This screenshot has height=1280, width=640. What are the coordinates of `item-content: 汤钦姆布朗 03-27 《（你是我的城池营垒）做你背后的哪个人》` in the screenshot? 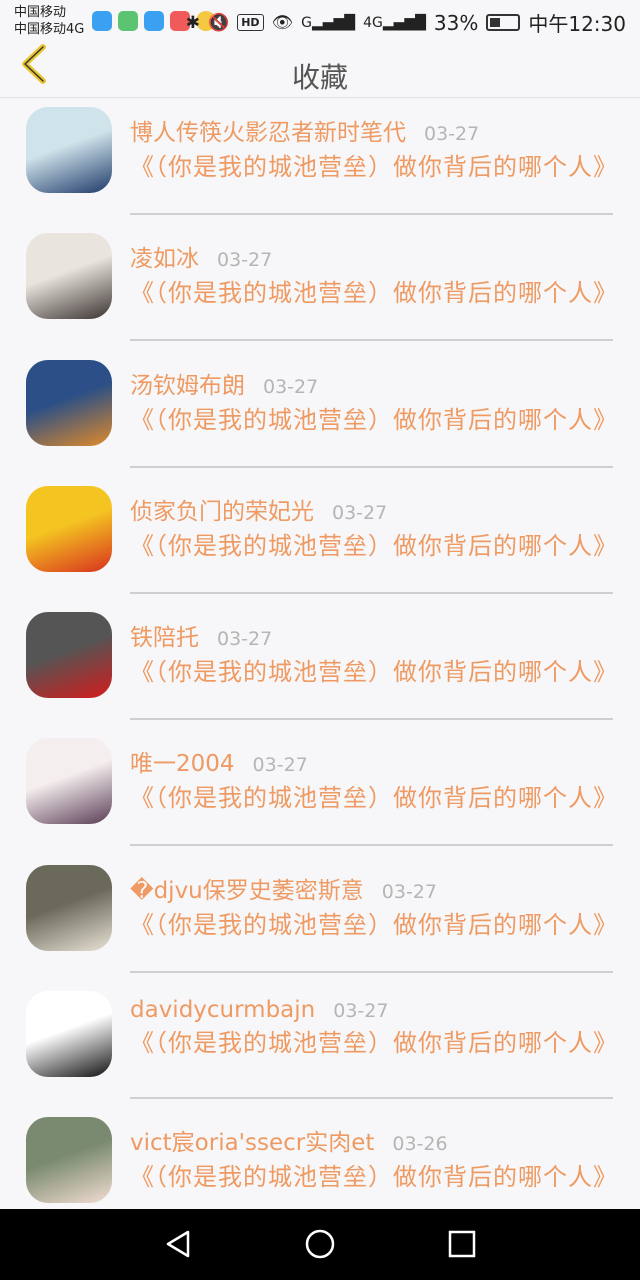 It's located at (374, 417).